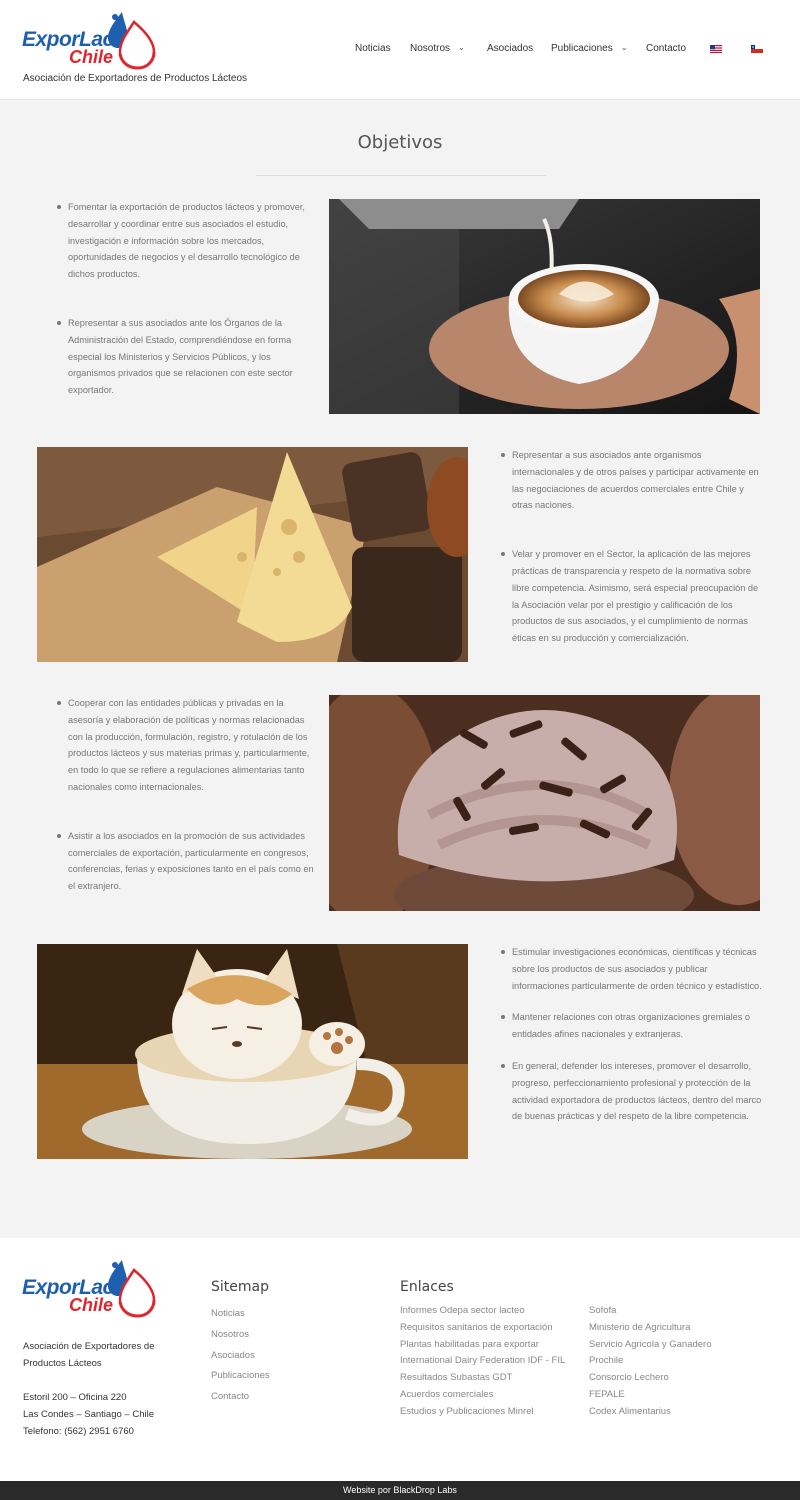 This screenshot has height=1500, width=800. I want to click on footer-external-link: Codex Alimentarius, so click(650, 1412).